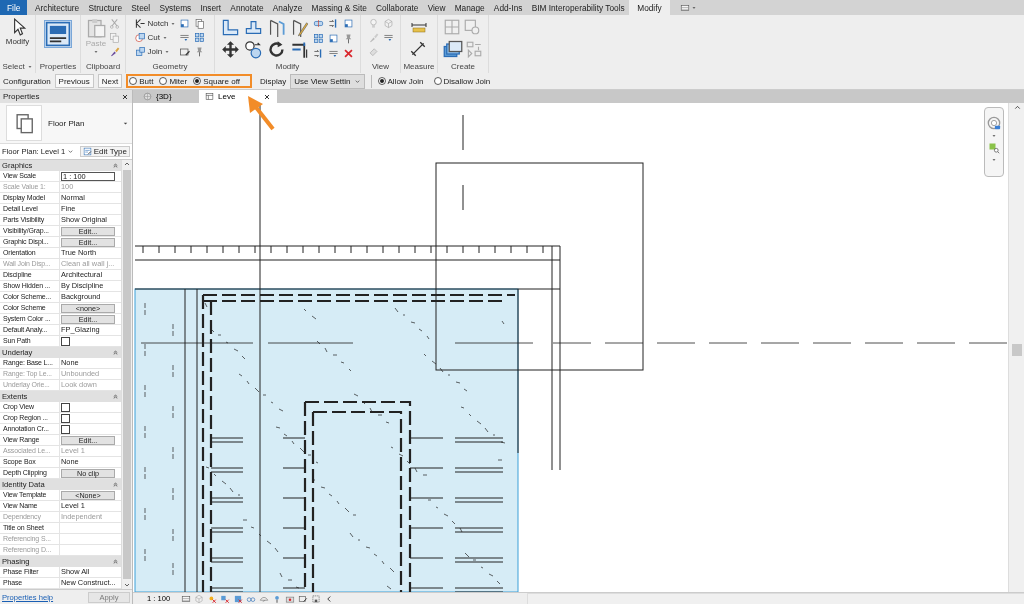  What do you see at coordinates (247, 7) in the screenshot?
I see `ribbon-tab: Annotate` at bounding box center [247, 7].